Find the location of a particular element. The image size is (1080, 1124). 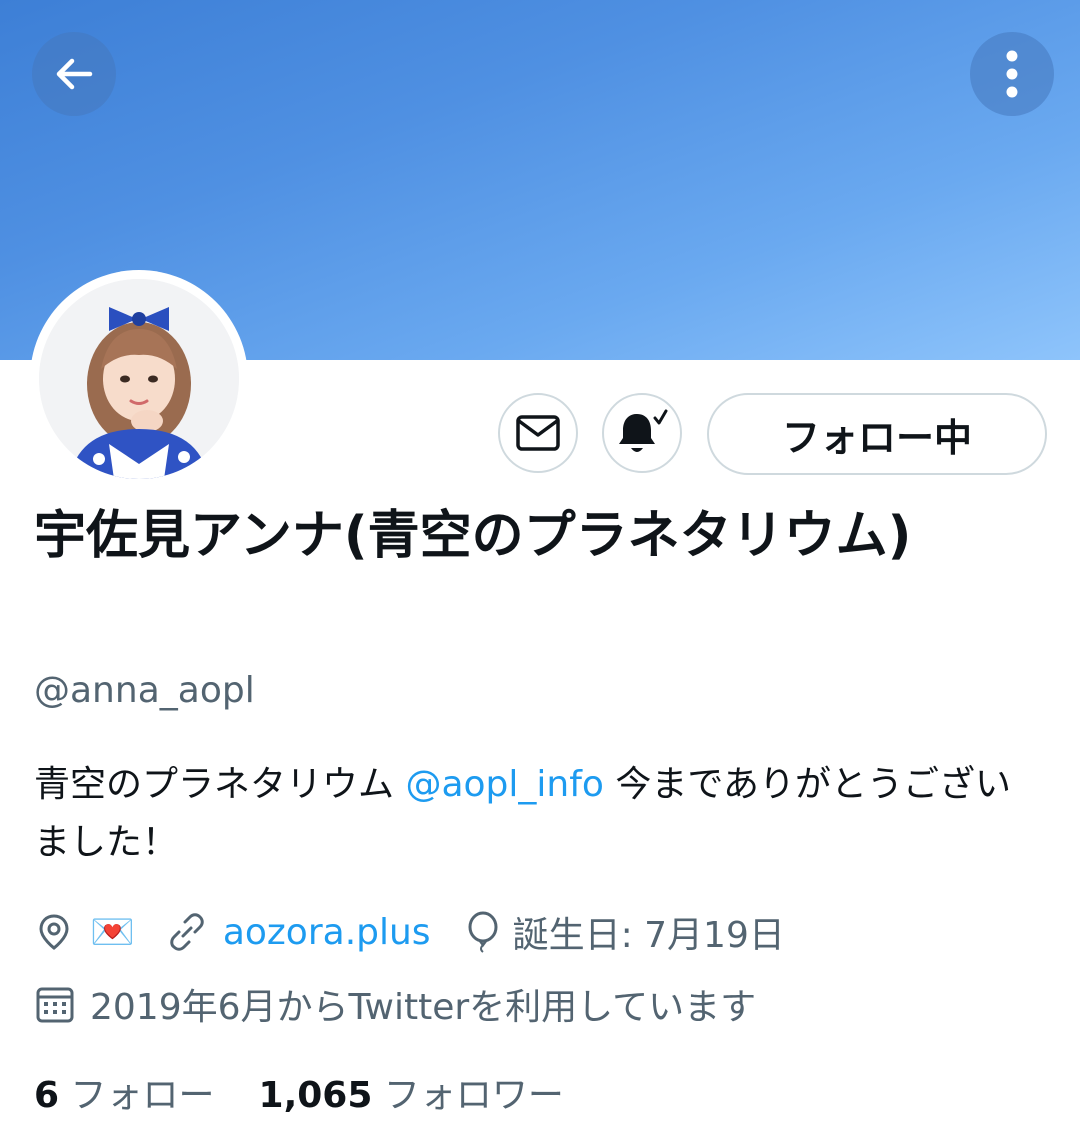

avatar-image is located at coordinates (139, 379).